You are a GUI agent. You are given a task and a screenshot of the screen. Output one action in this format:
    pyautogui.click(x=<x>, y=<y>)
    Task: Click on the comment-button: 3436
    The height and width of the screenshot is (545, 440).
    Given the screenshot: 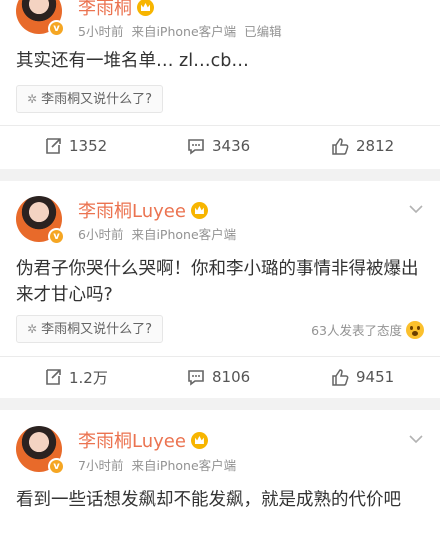 What is the action you would take?
    pyautogui.click(x=218, y=146)
    